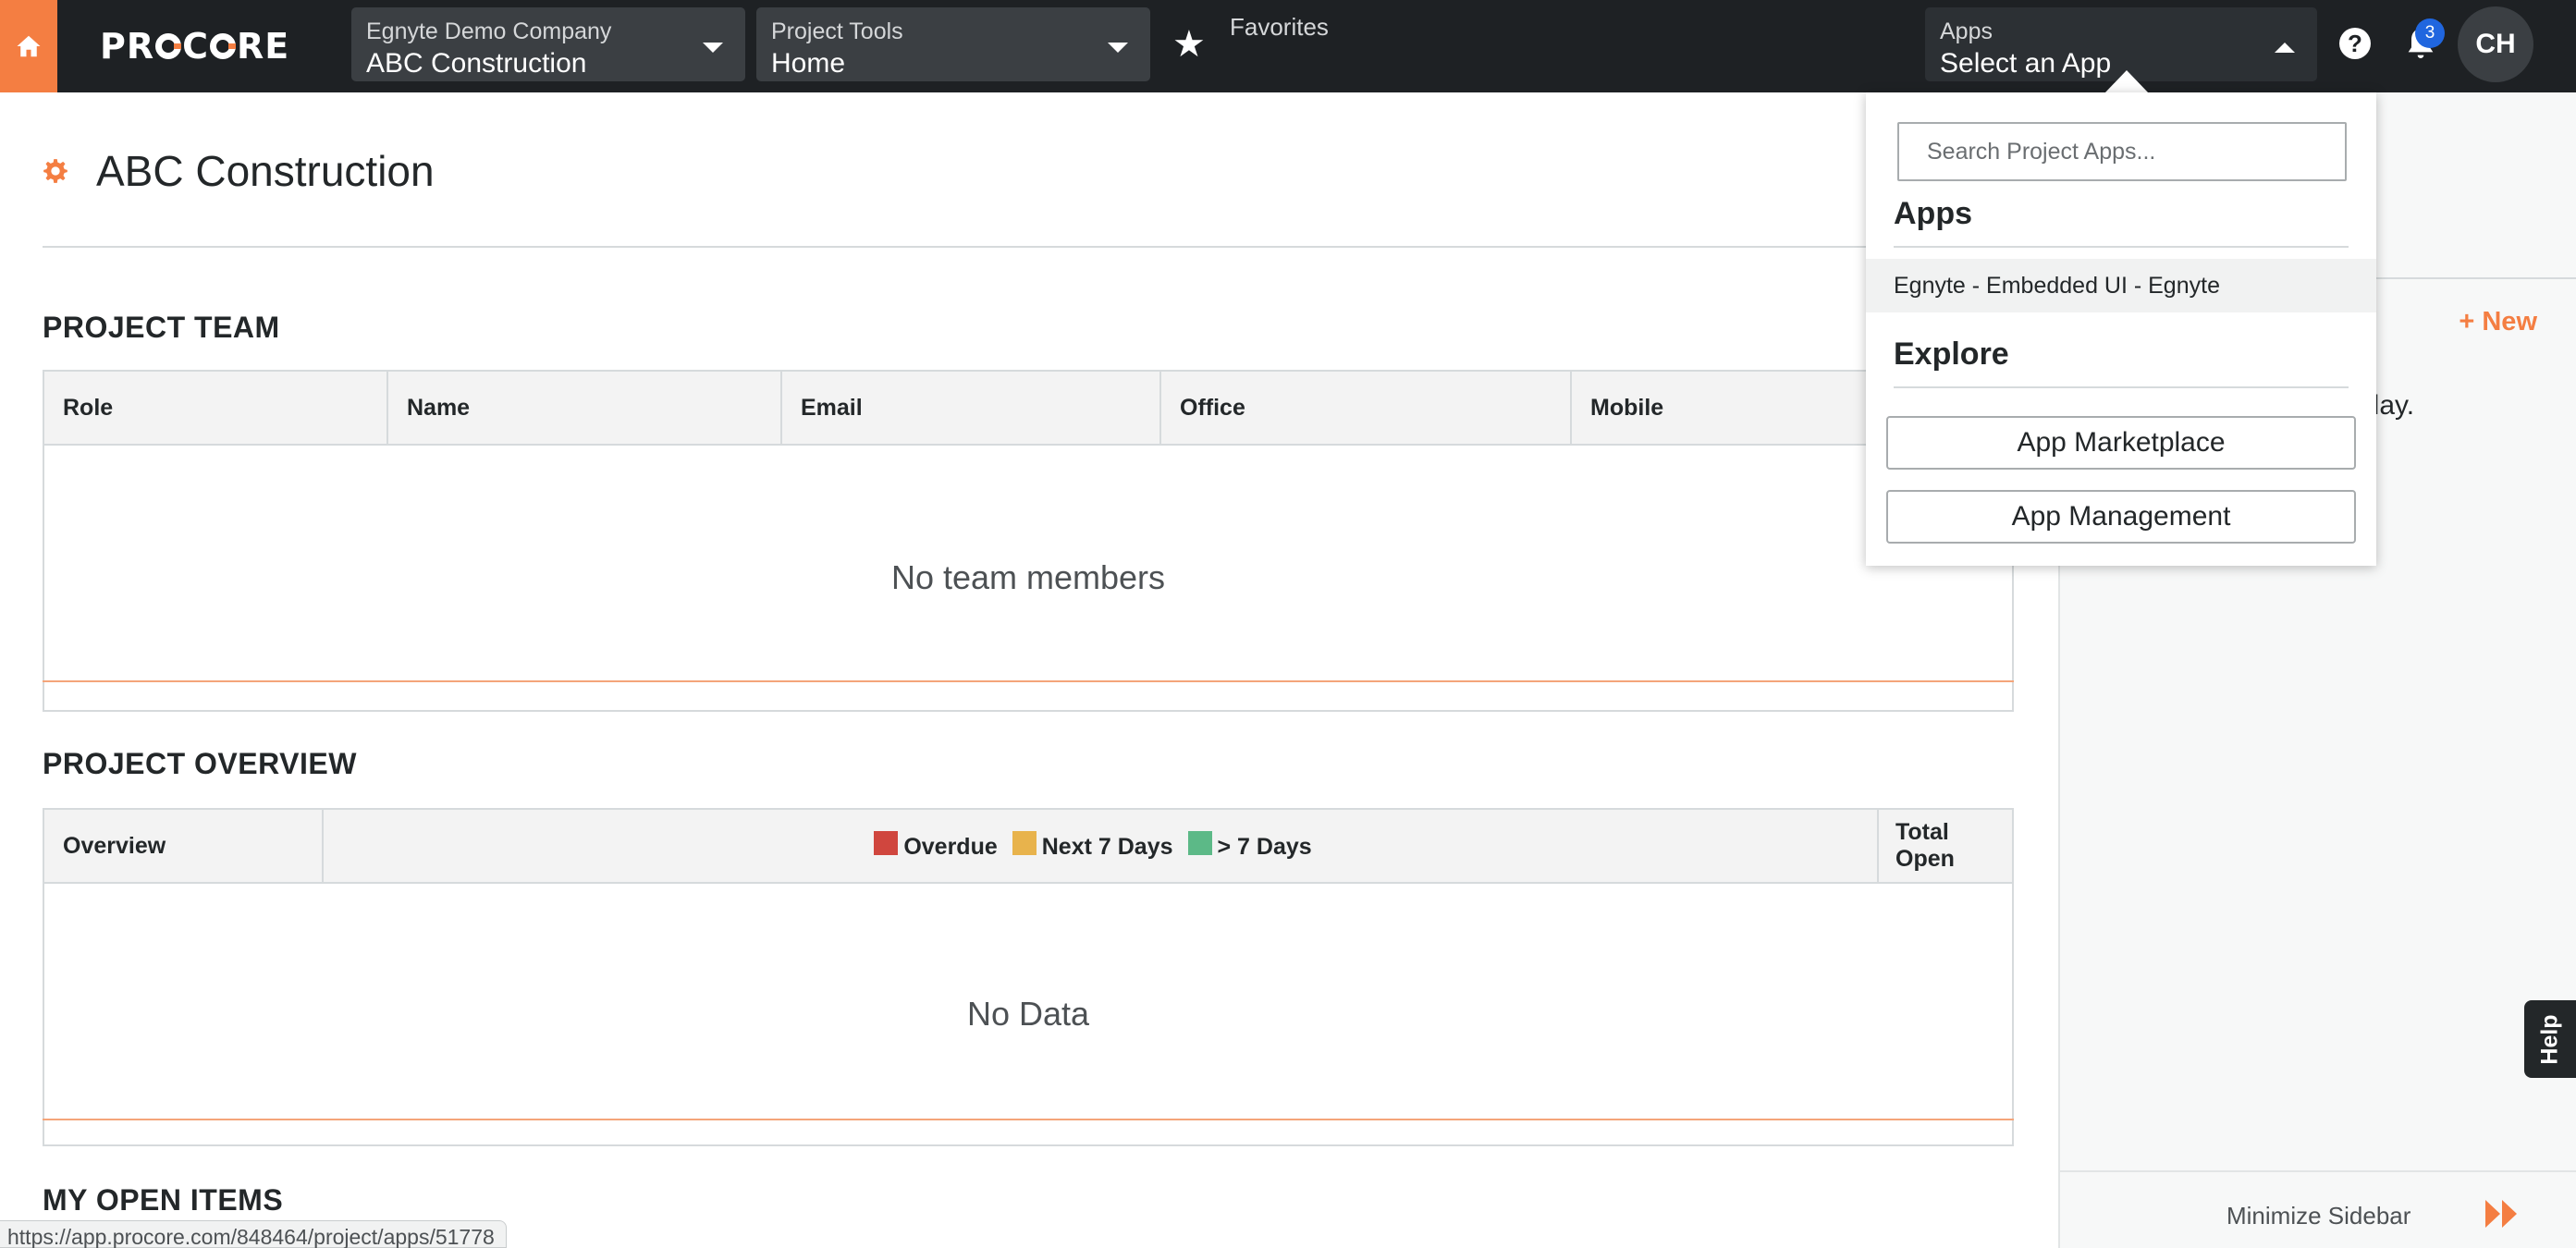  I want to click on home-button, so click(28, 46).